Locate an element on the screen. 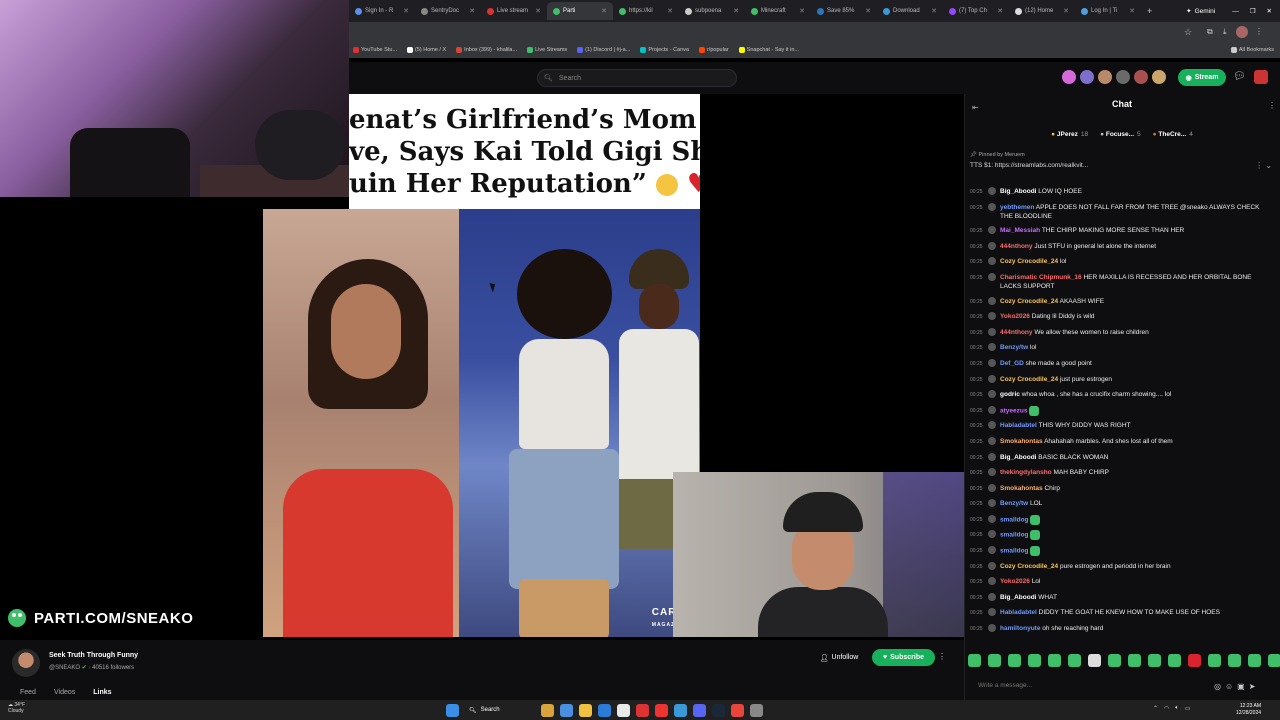 The image size is (1280, 720). bookmark-item: (5) Home / X is located at coordinates (426, 50).